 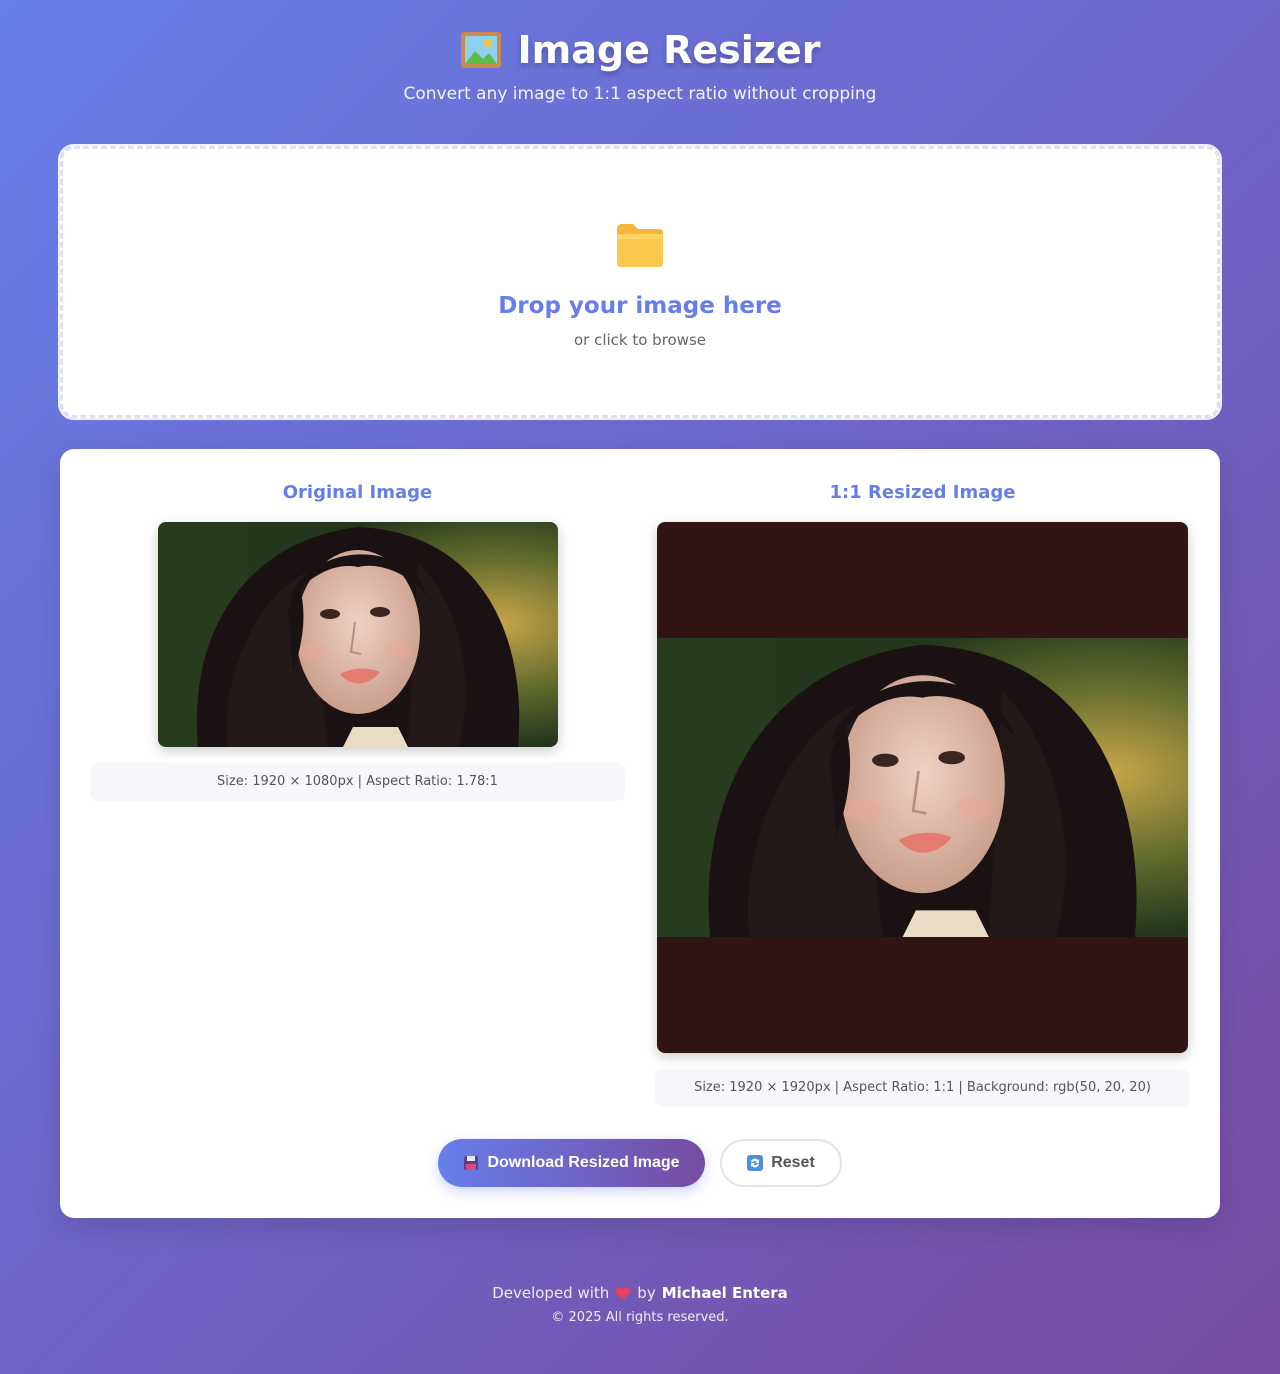 What do you see at coordinates (583, 1162) in the screenshot?
I see `download-button-label: Download Resized Image` at bounding box center [583, 1162].